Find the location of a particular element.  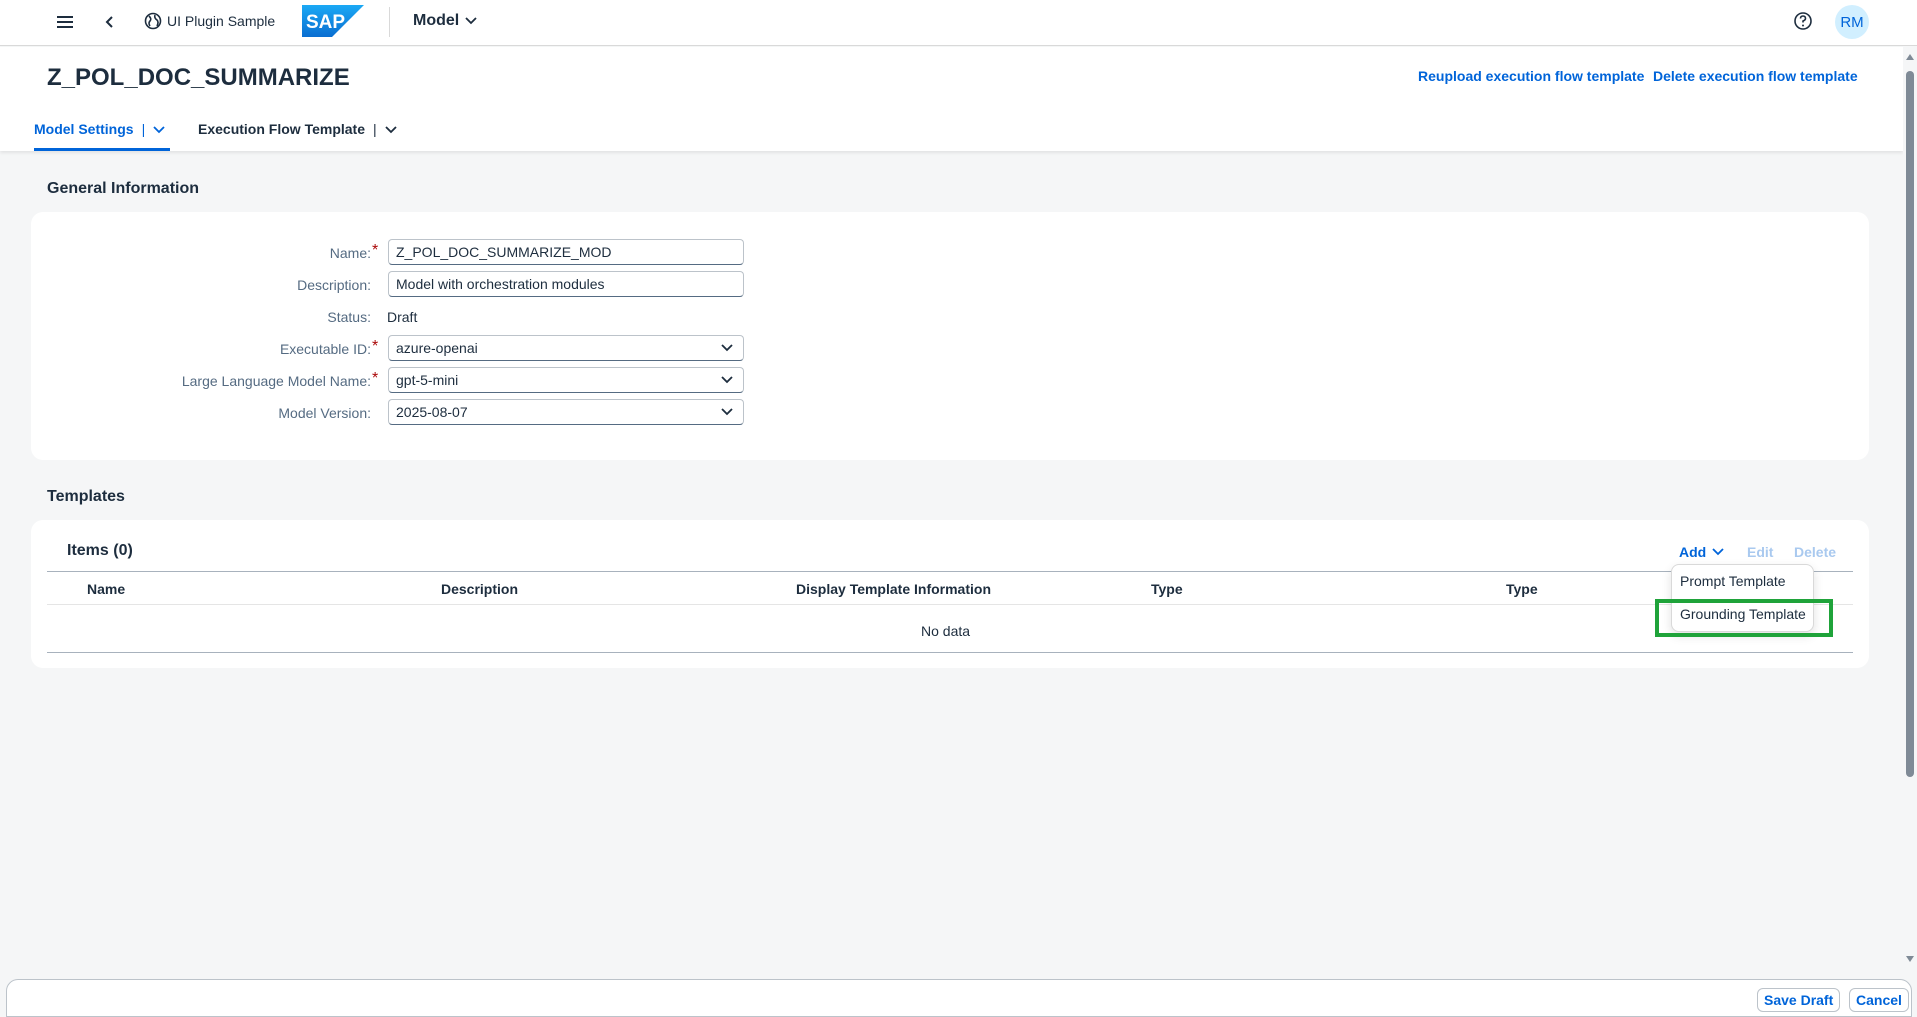

tab-label: Execution Flow Template is located at coordinates (281, 129).